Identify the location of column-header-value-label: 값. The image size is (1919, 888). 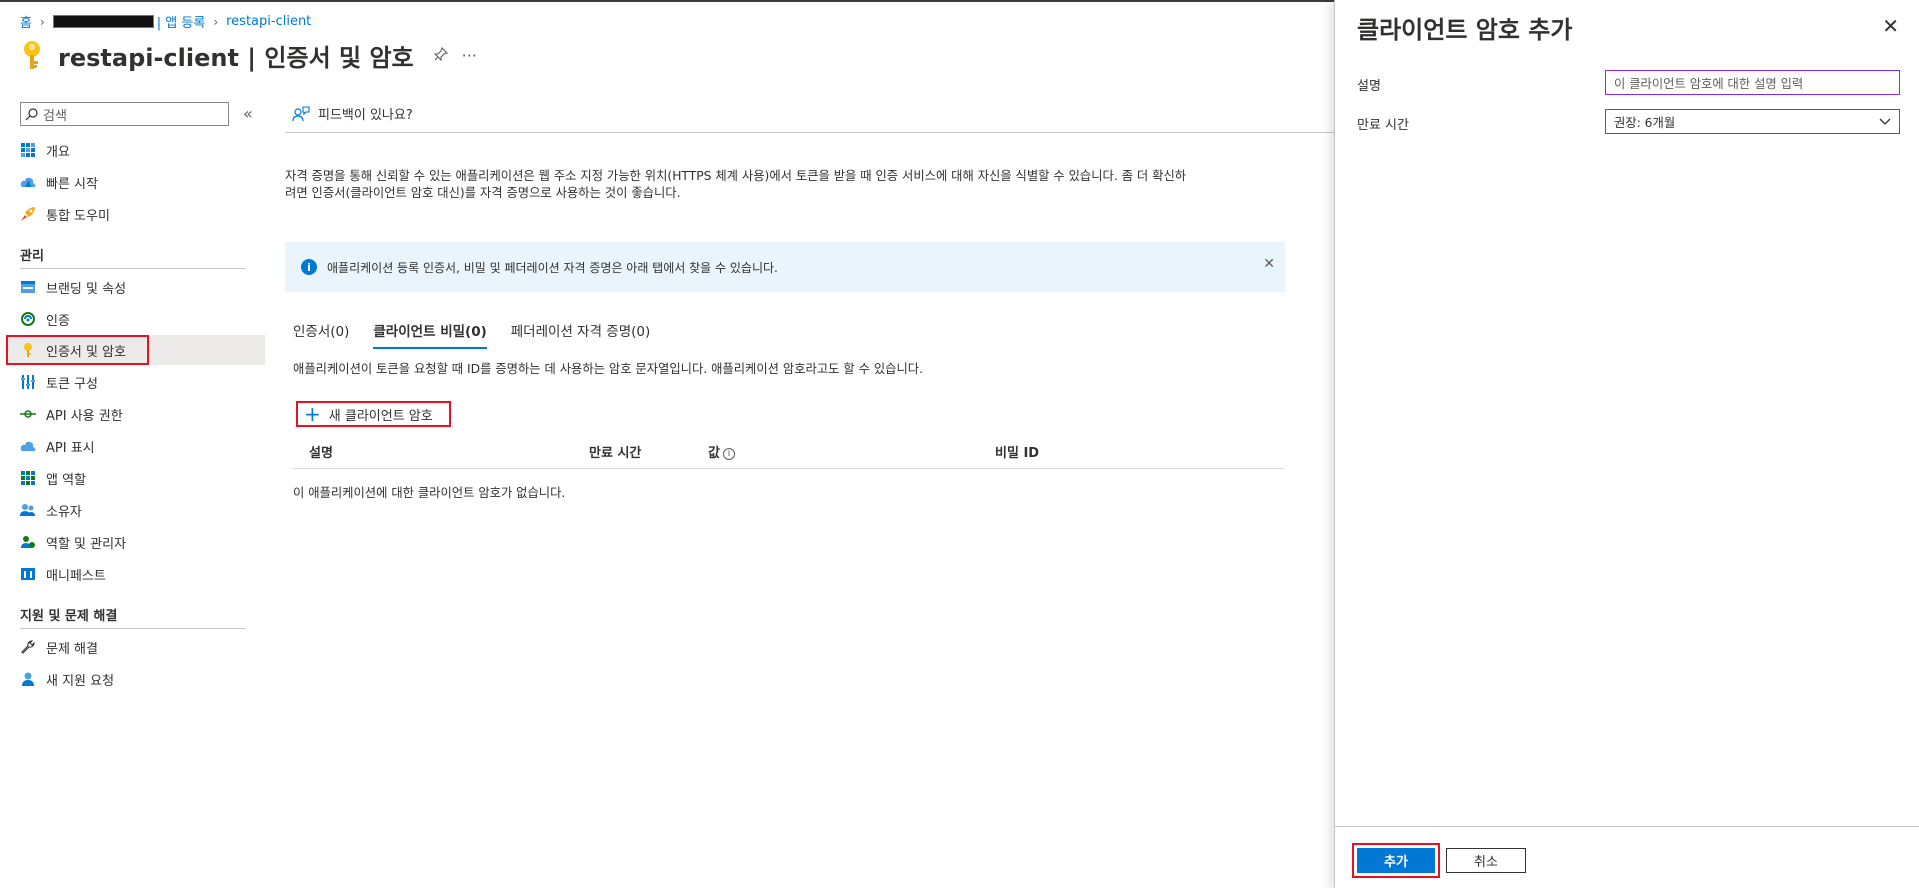
(714, 453).